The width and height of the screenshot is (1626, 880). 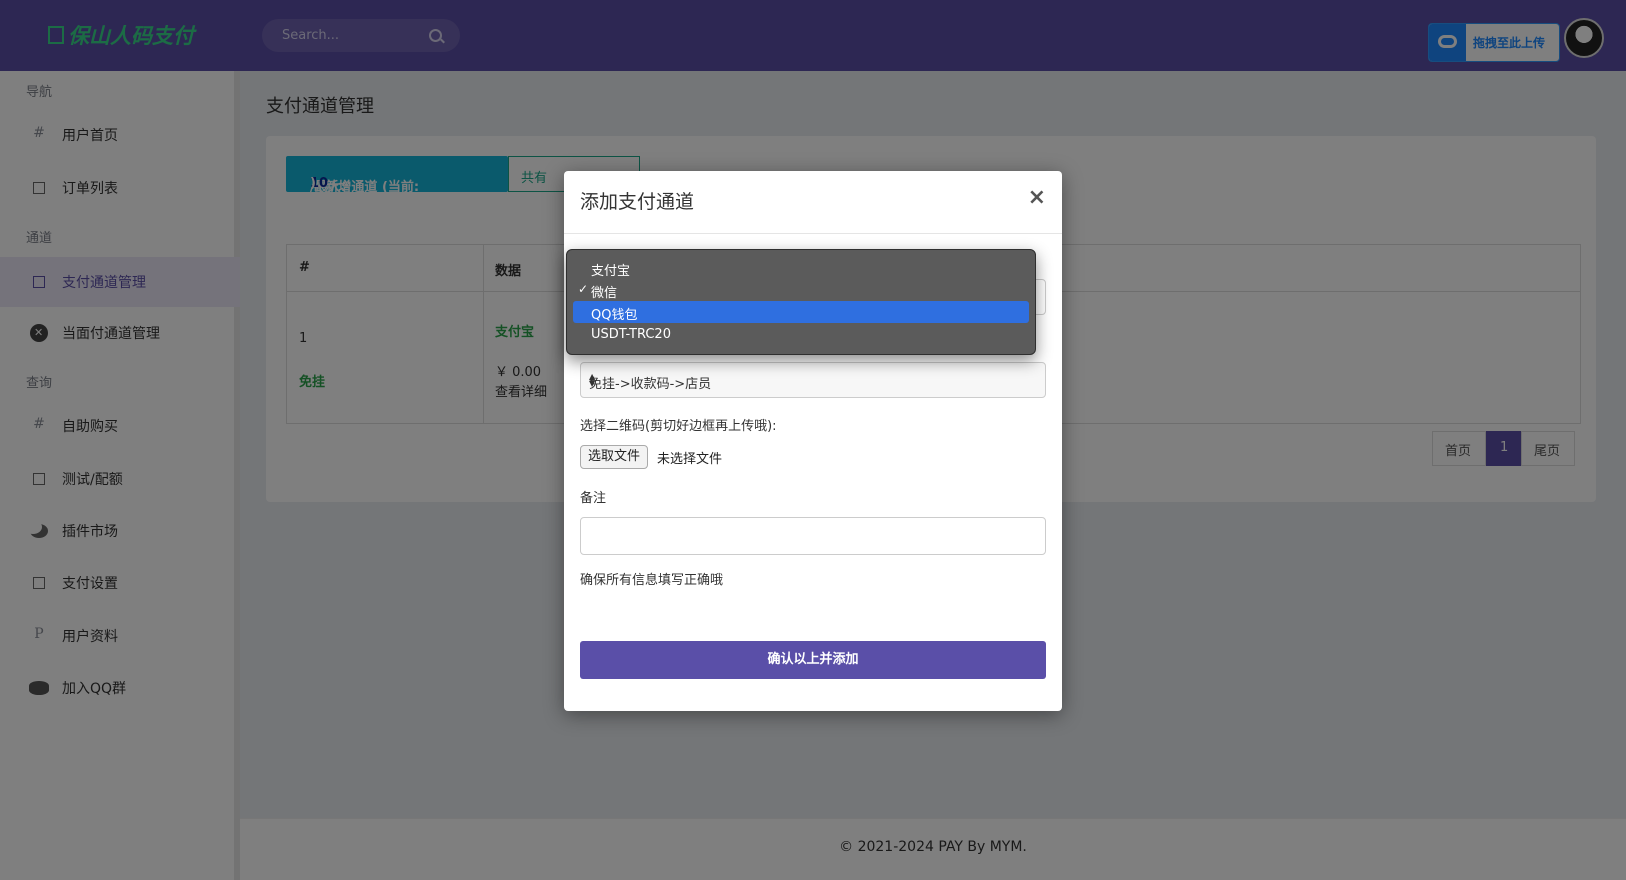 What do you see at coordinates (614, 315) in the screenshot?
I see `option-label: QQ钱包` at bounding box center [614, 315].